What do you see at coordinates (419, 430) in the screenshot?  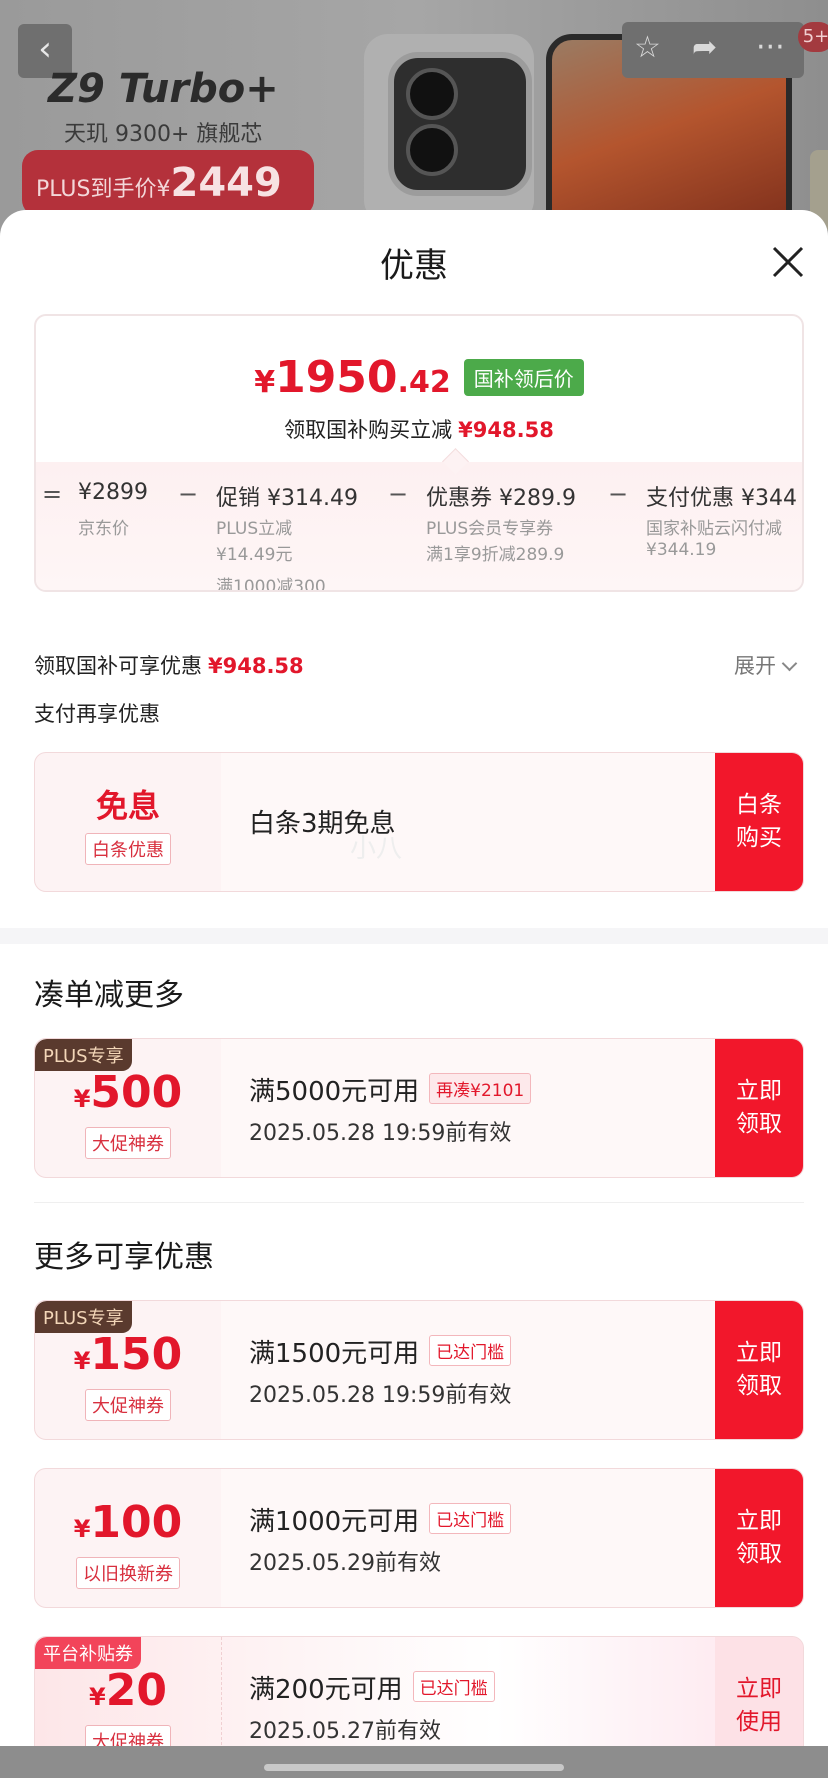 I see `subsidy-line: 领取国补购买立减 ¥948.58` at bounding box center [419, 430].